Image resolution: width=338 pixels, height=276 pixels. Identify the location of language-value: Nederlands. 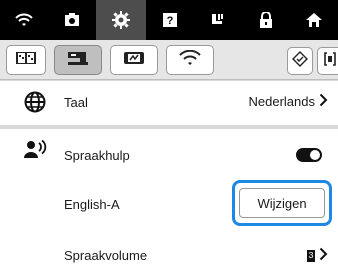
(289, 101).